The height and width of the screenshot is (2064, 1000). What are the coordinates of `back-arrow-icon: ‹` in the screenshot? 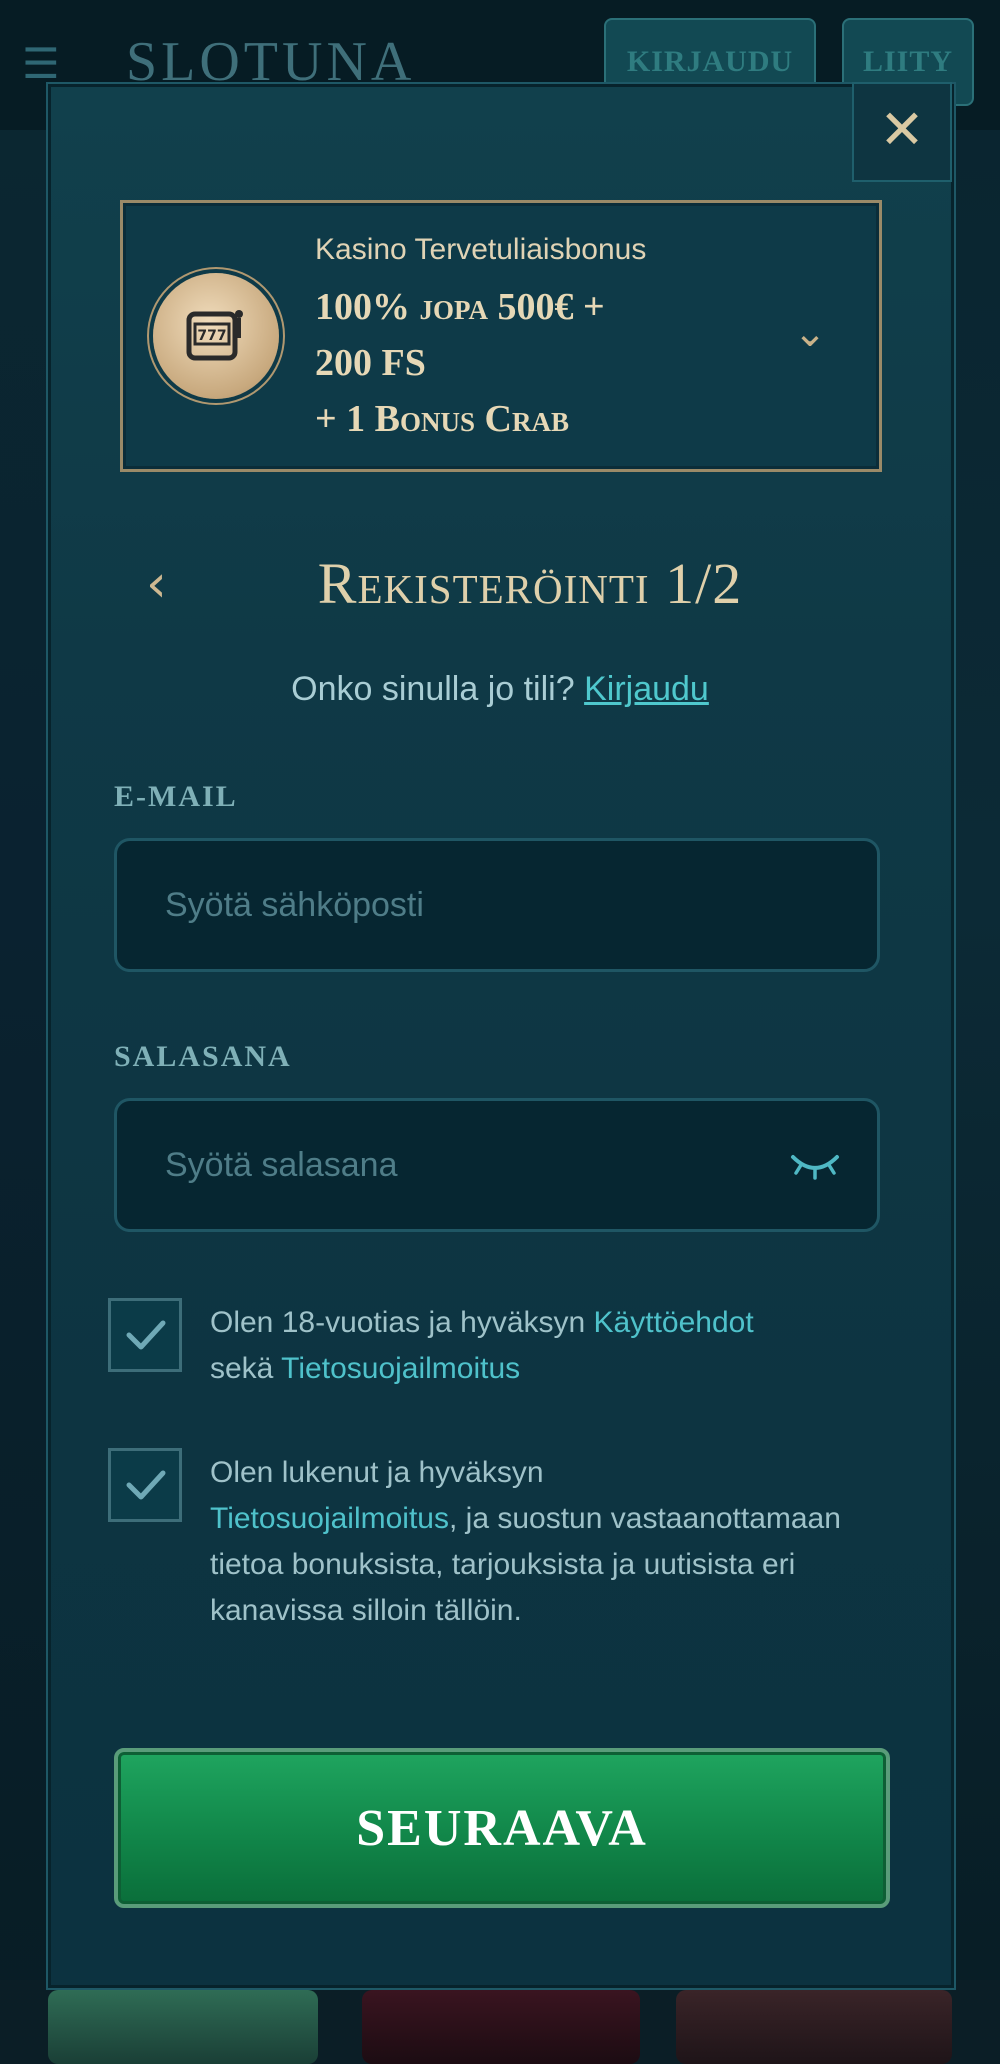 It's located at (166, 584).